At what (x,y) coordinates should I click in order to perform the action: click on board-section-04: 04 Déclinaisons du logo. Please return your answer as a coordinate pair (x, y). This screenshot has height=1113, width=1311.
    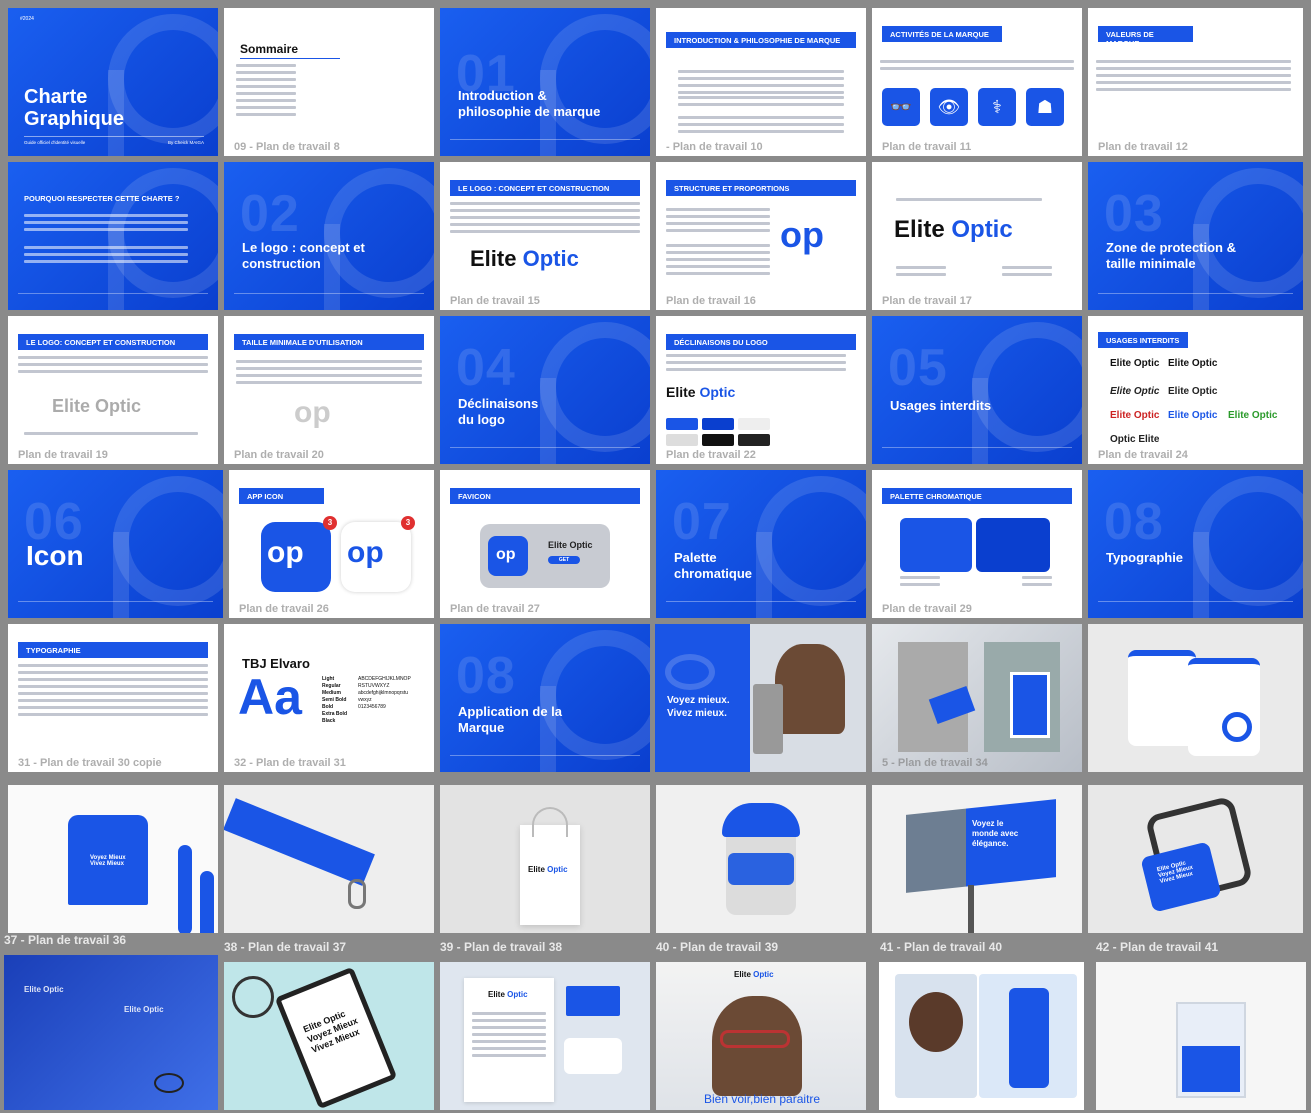
    Looking at the image, I should click on (545, 390).